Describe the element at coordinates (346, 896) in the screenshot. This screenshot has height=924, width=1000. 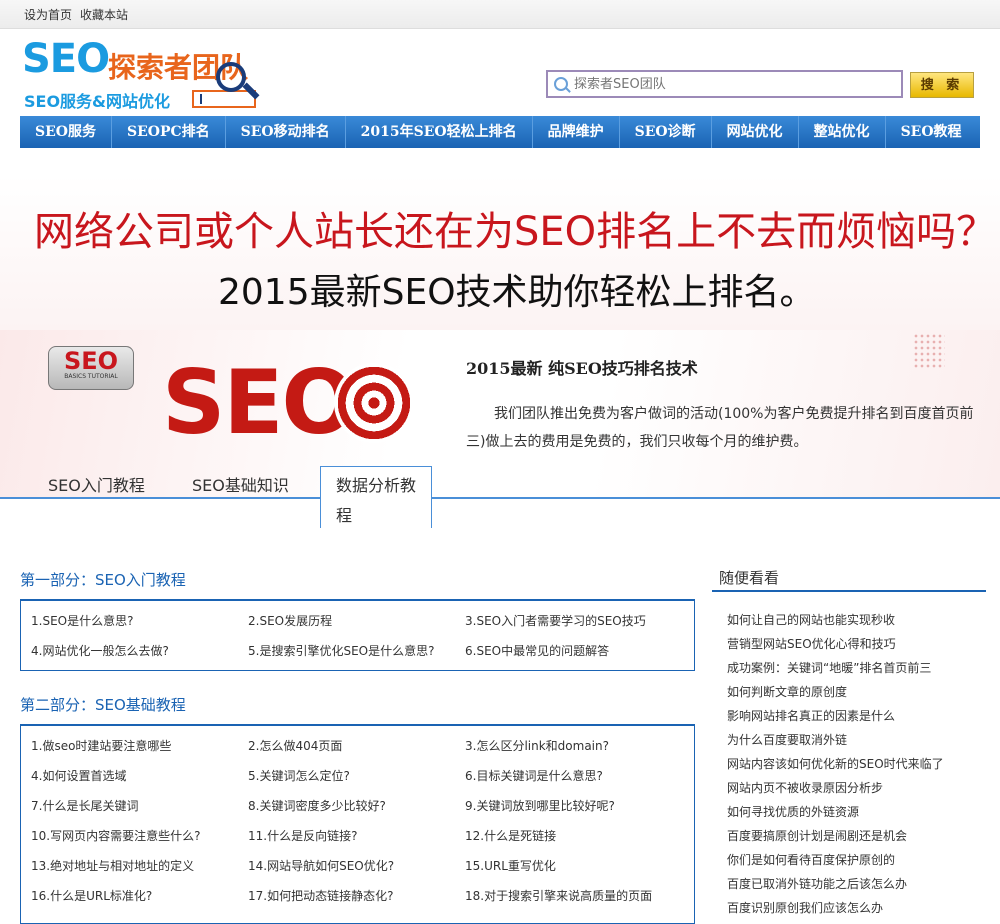
I see `list-item: 17.如何把动态链接静态化?` at that location.